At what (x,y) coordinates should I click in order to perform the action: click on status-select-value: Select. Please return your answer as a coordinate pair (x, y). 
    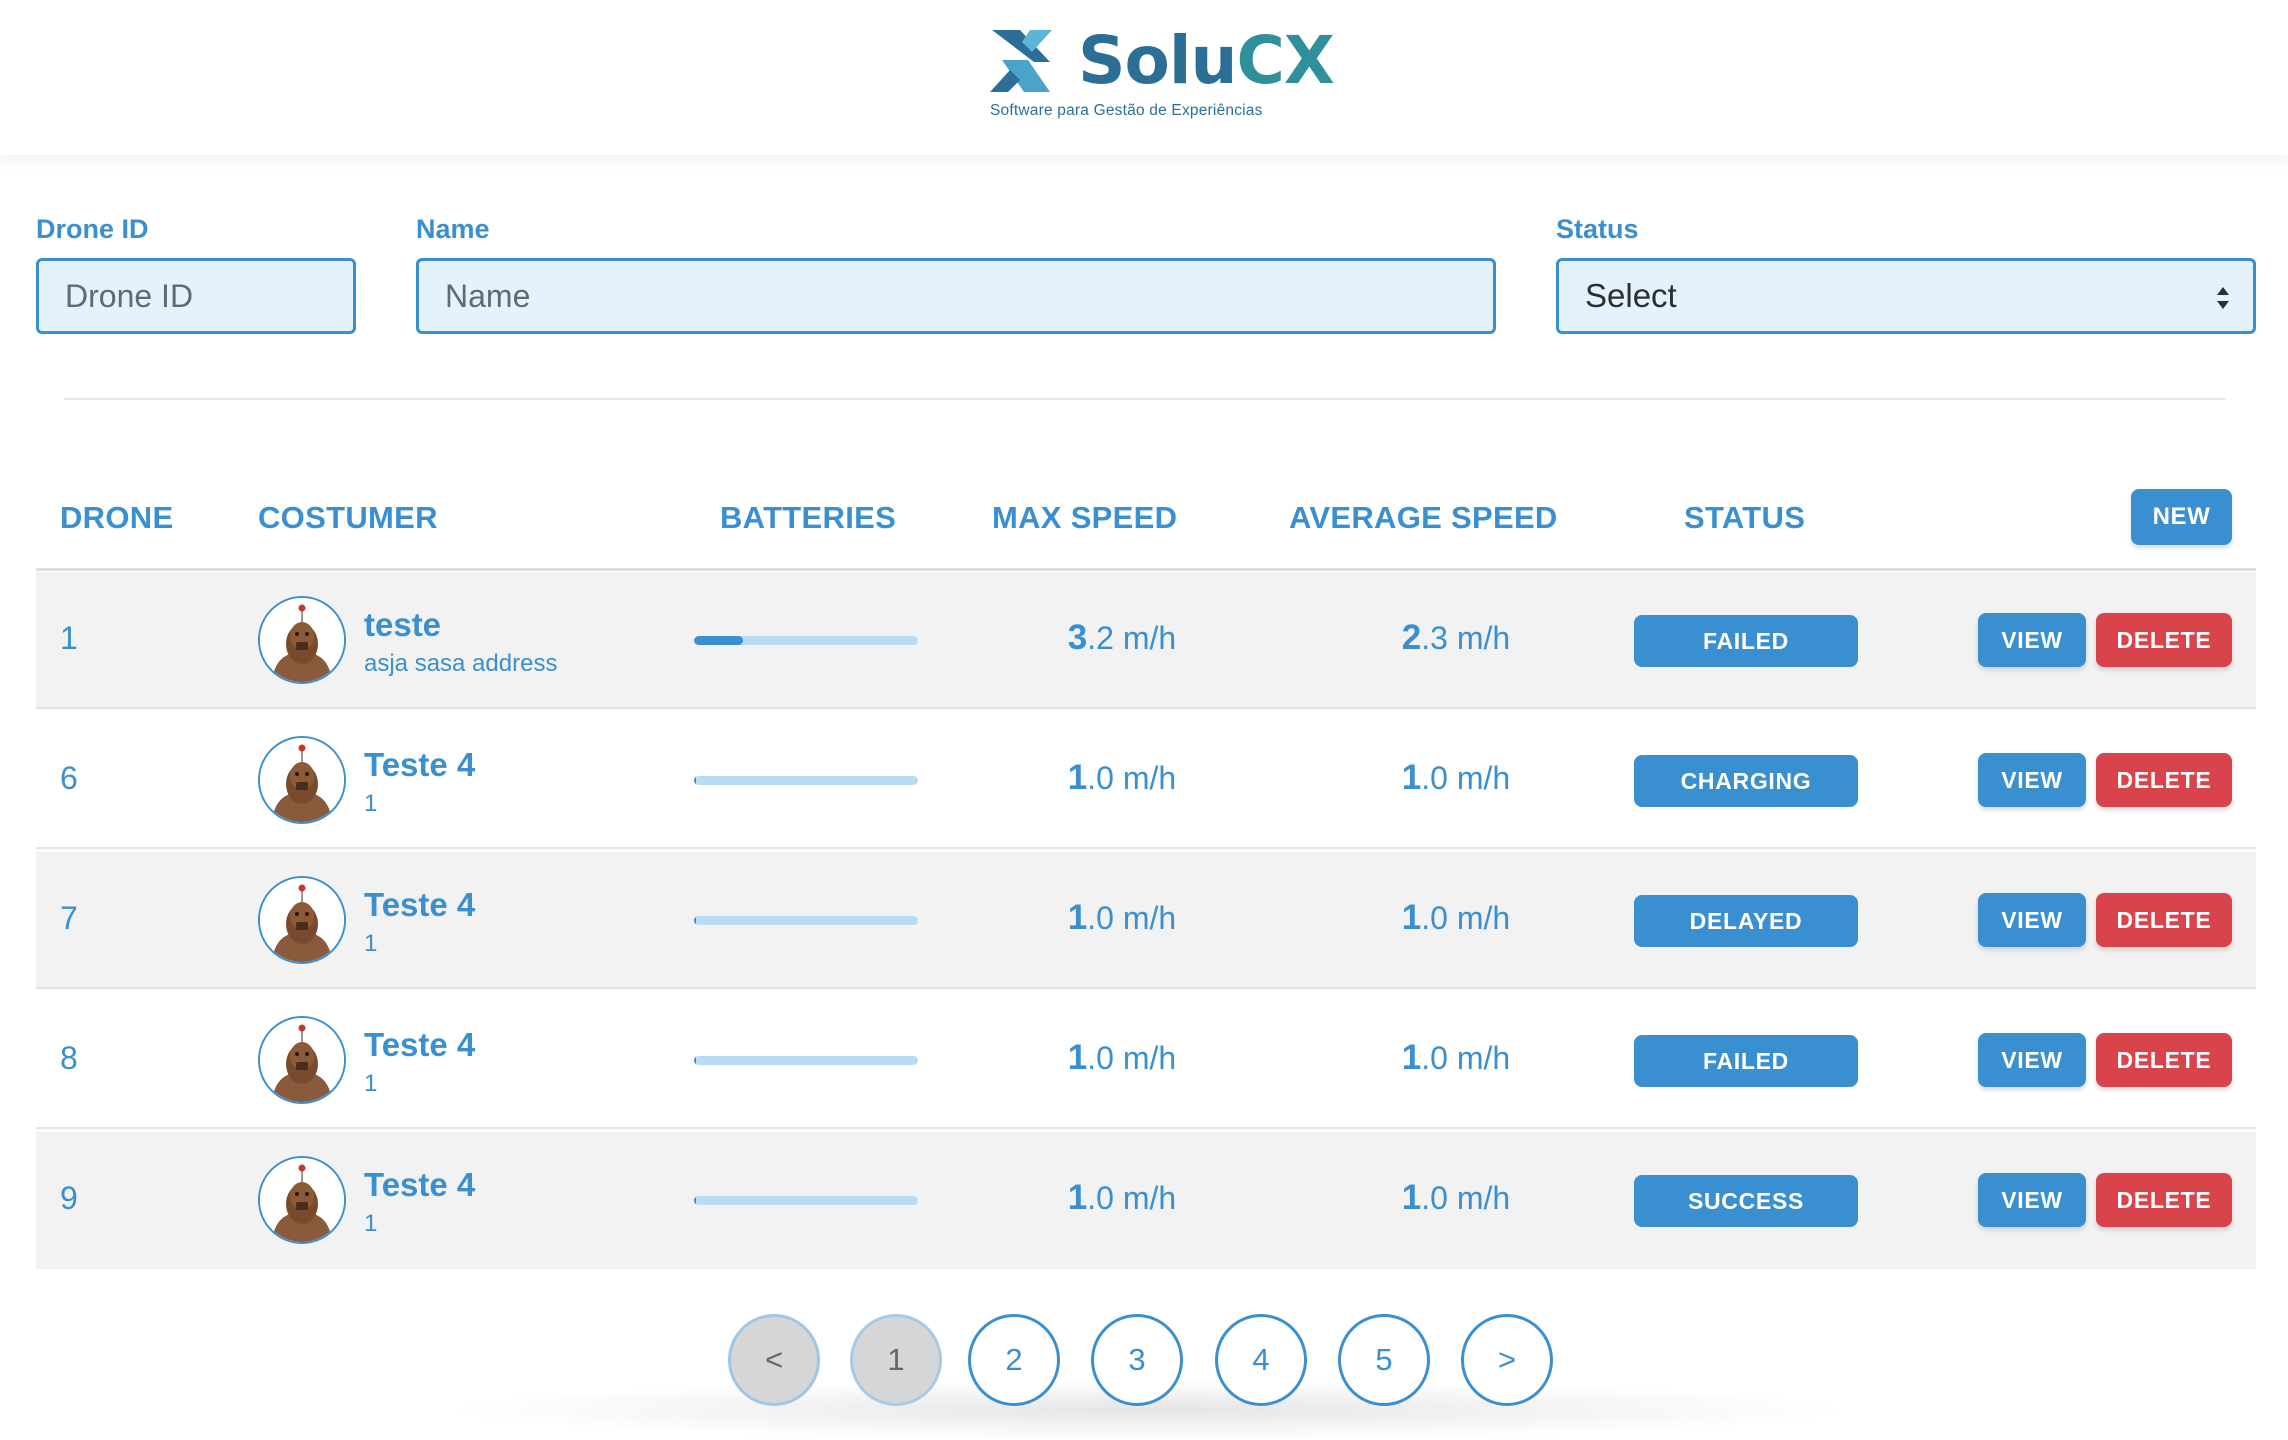
    Looking at the image, I should click on (1631, 295).